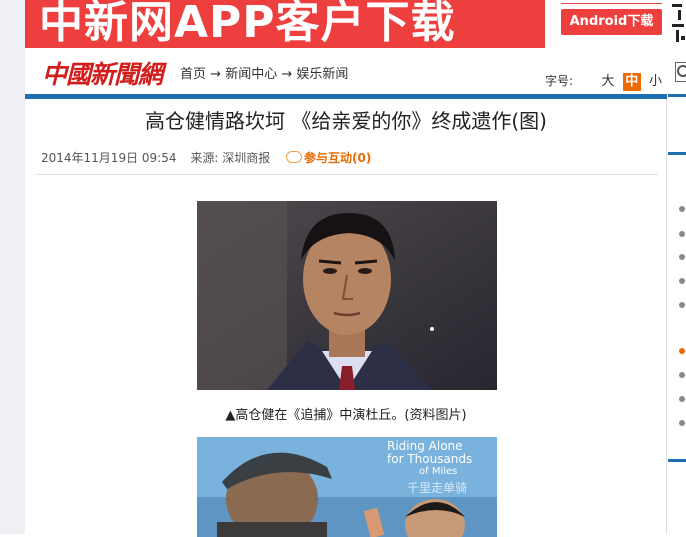  I want to click on font-size-switcher: 字号: 大 中 小, so click(606, 81).